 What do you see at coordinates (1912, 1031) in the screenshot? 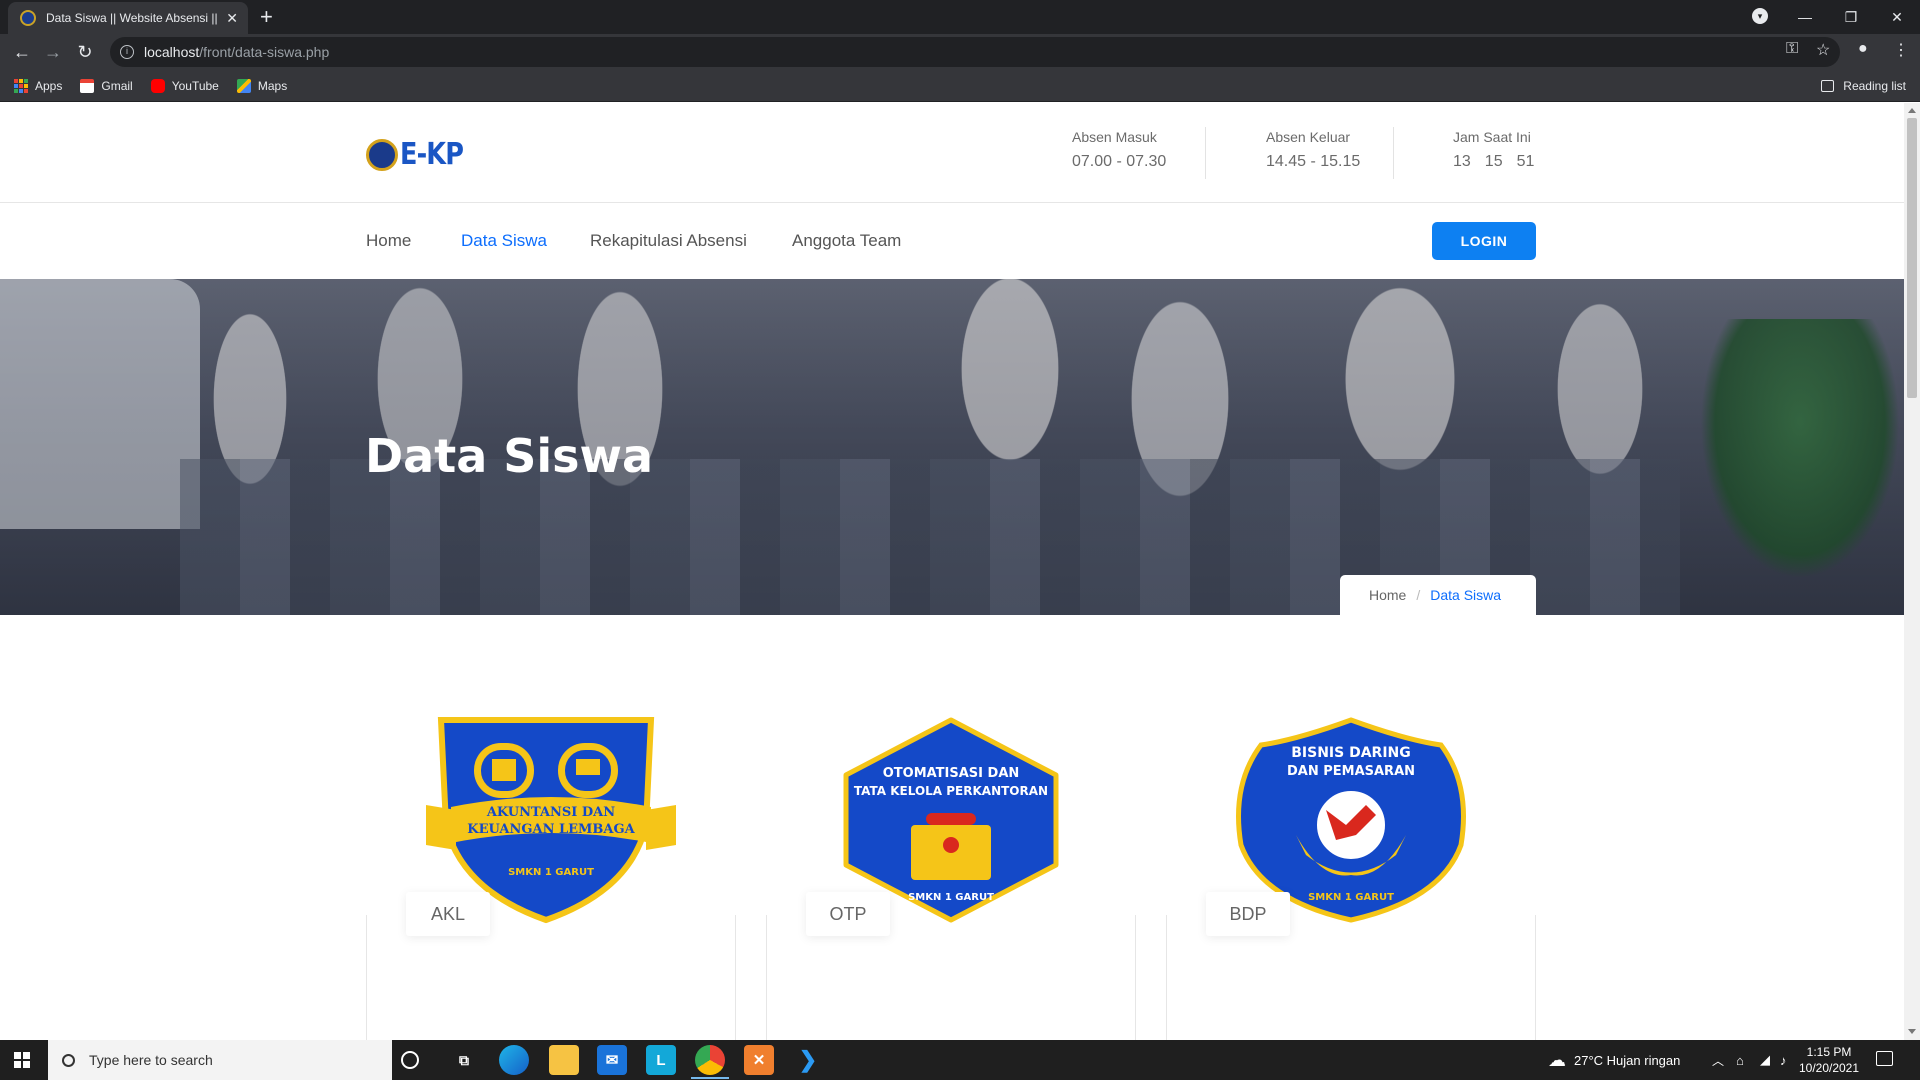
I see `scroll-down-icon` at bounding box center [1912, 1031].